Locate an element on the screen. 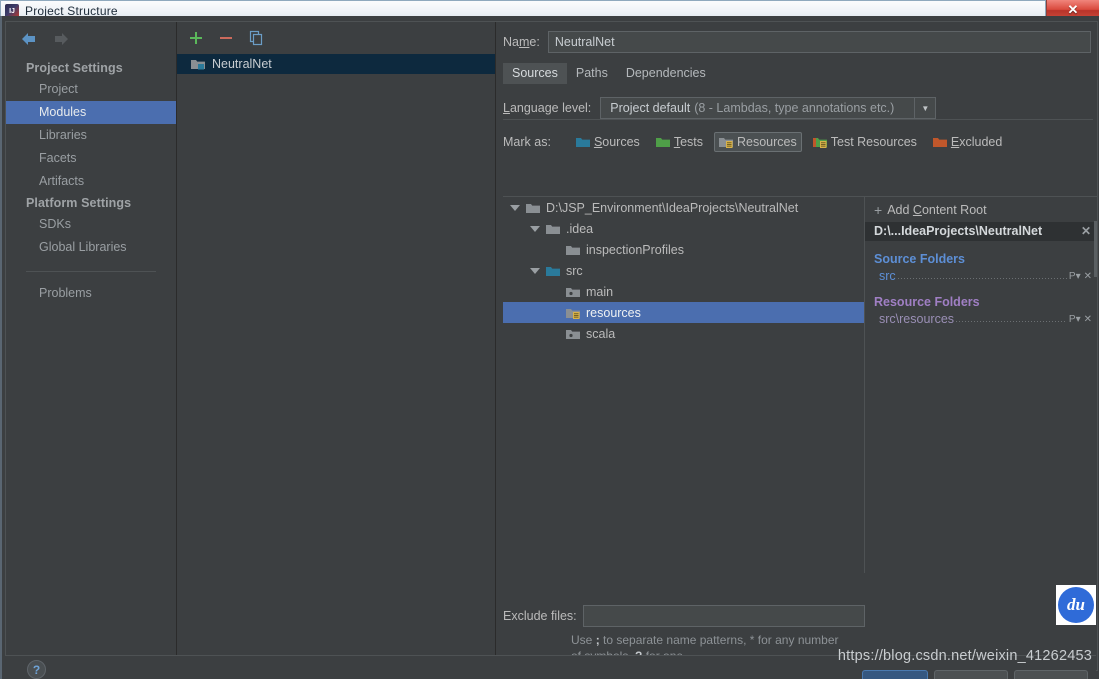 The height and width of the screenshot is (679, 1099). sidebar-item-problems: Problems is located at coordinates (91, 293).